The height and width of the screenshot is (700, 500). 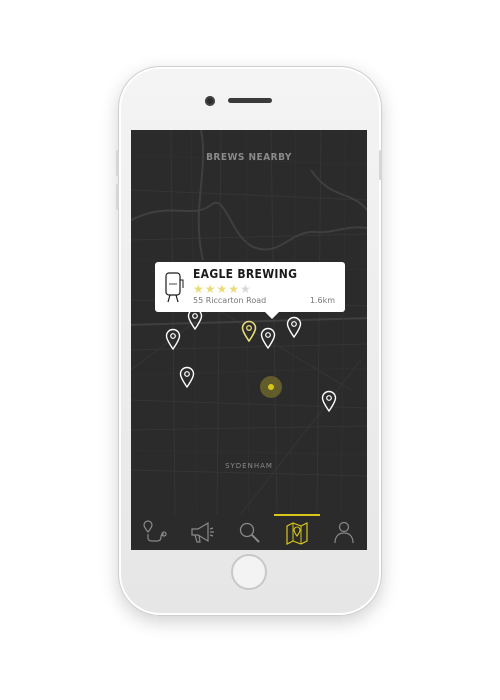 I want to click on home-button, so click(x=249, y=572).